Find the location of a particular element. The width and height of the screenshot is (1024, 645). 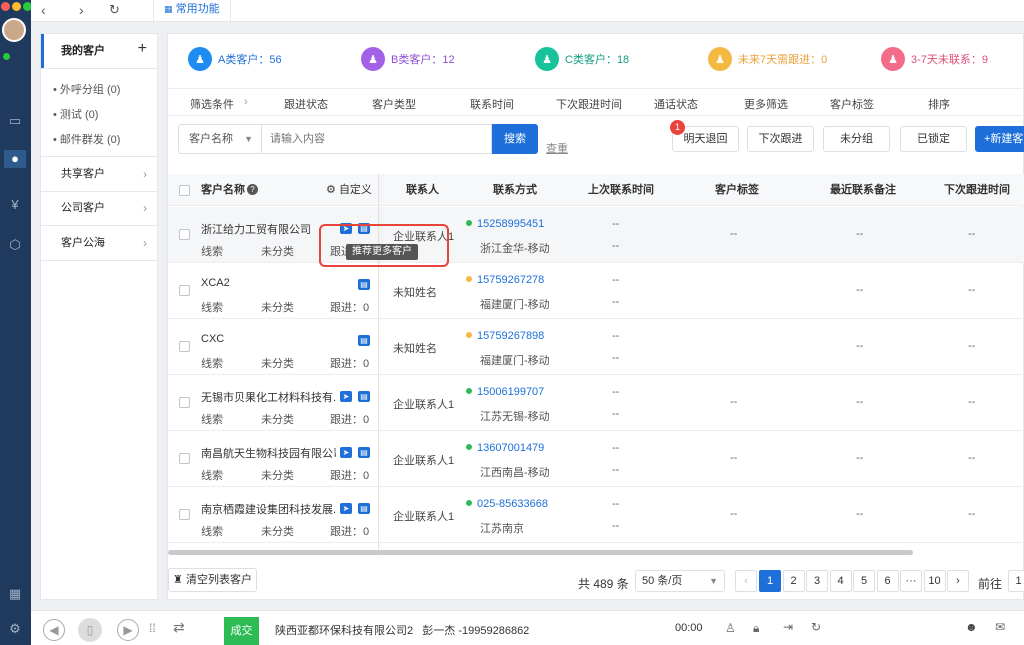

lock-icon: 🔒︎ is located at coordinates (756, 628).